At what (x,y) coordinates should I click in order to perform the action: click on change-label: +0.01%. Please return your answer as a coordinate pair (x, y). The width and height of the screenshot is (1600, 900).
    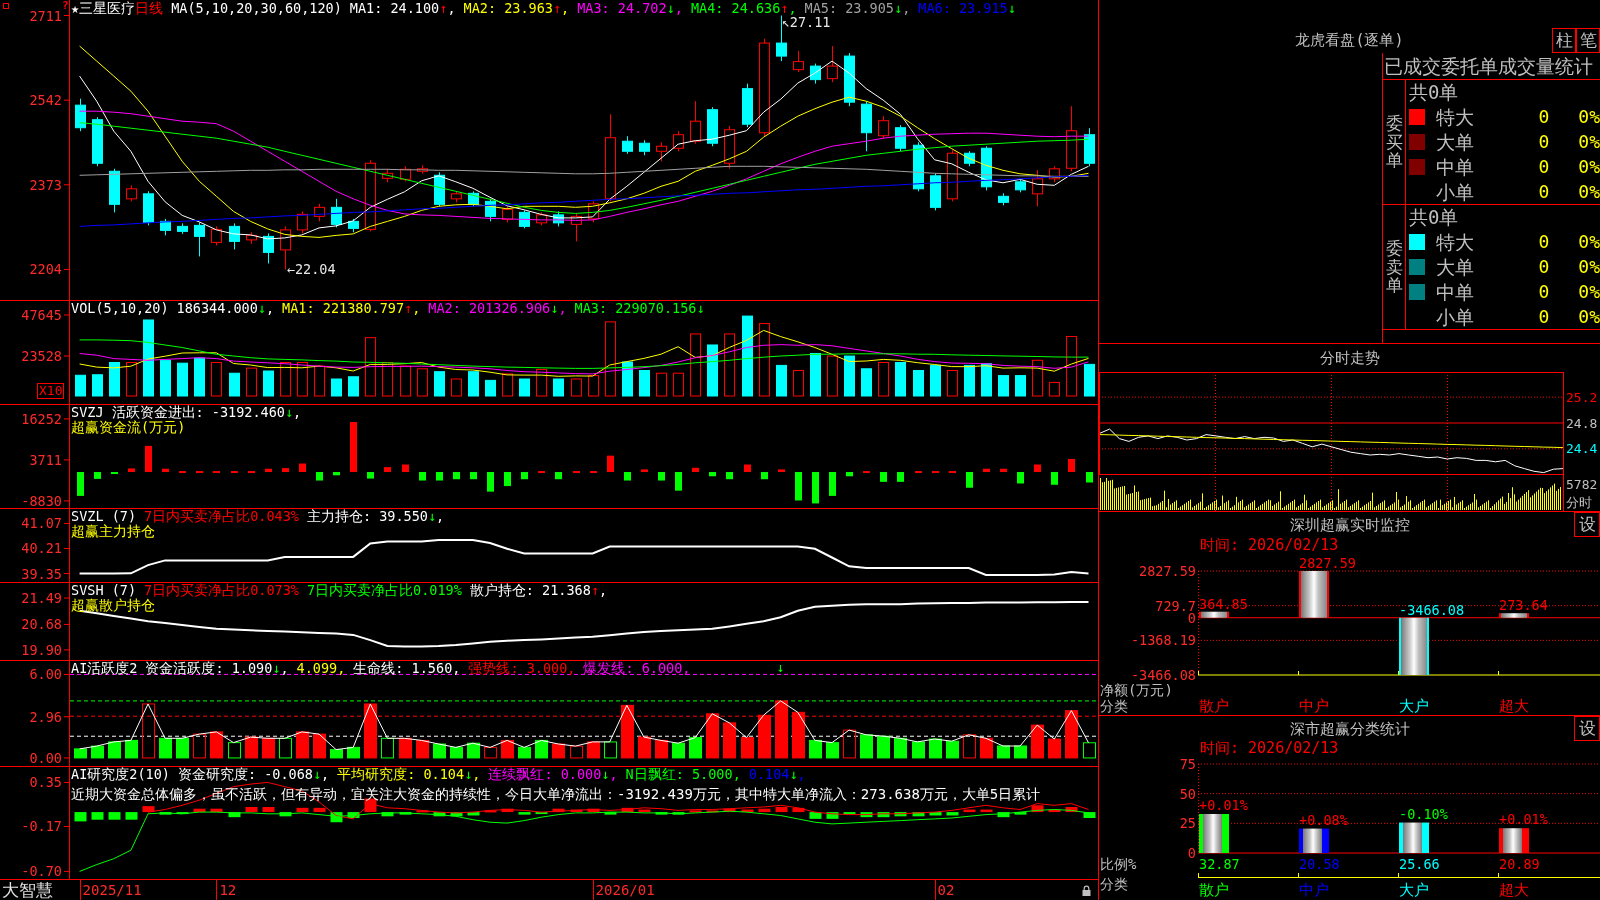
    Looking at the image, I should click on (1223, 805).